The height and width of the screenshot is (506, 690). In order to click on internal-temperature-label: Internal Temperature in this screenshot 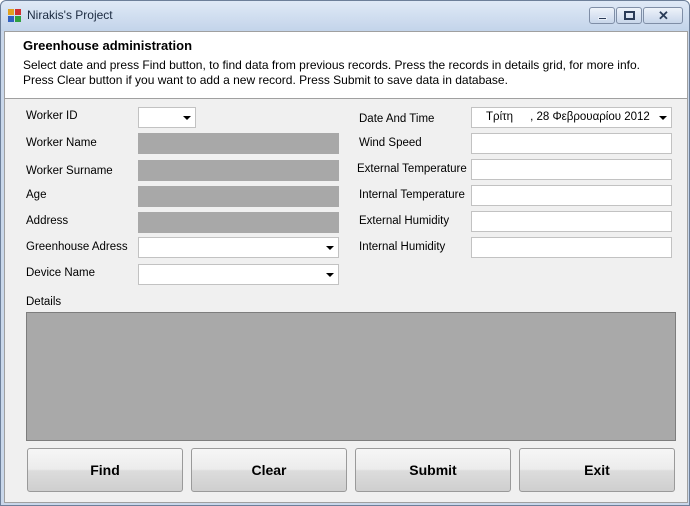, I will do `click(412, 195)`.